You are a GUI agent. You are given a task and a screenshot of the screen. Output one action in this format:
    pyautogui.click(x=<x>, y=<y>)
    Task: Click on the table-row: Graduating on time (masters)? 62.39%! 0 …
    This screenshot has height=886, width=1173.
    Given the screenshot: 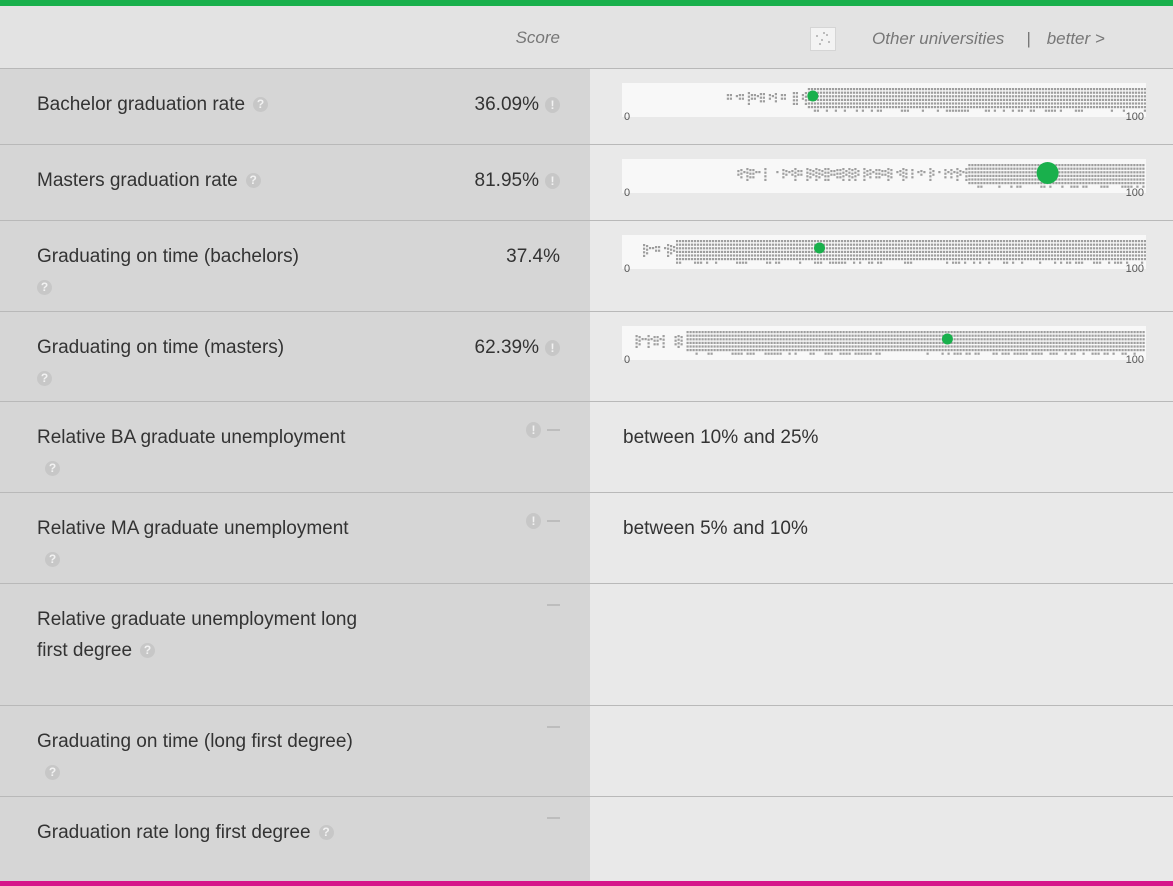 What is the action you would take?
    pyautogui.click(x=586, y=357)
    